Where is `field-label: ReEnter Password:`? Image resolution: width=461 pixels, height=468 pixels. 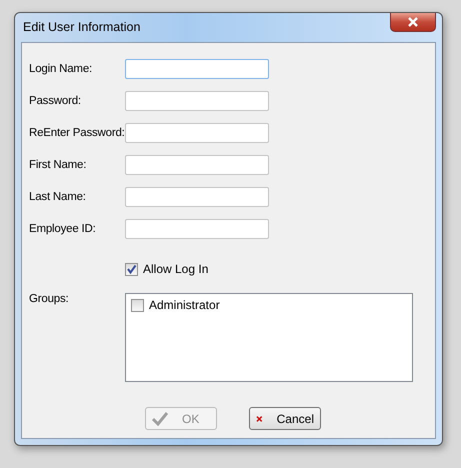
field-label: ReEnter Password: is located at coordinates (77, 133).